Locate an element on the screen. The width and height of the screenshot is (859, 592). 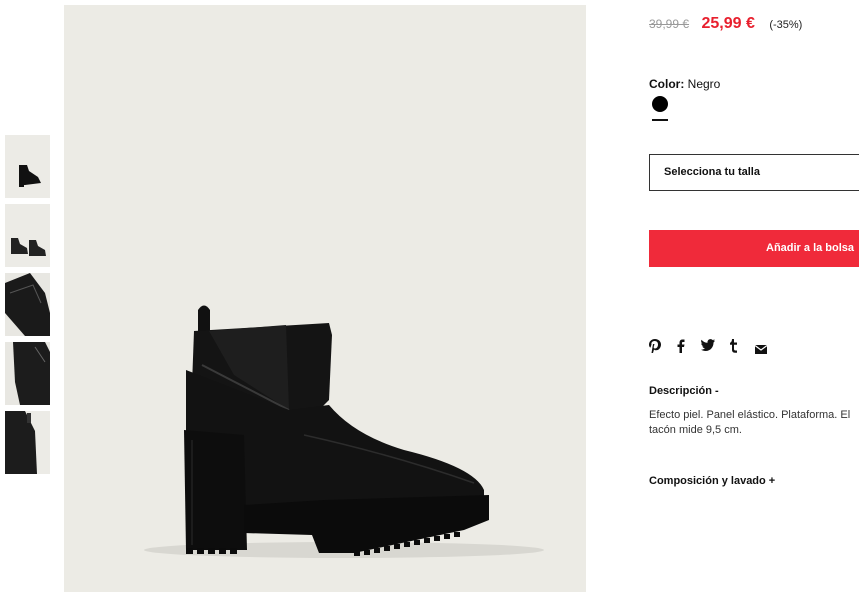
sale-price: 25,99 € is located at coordinates (728, 23).